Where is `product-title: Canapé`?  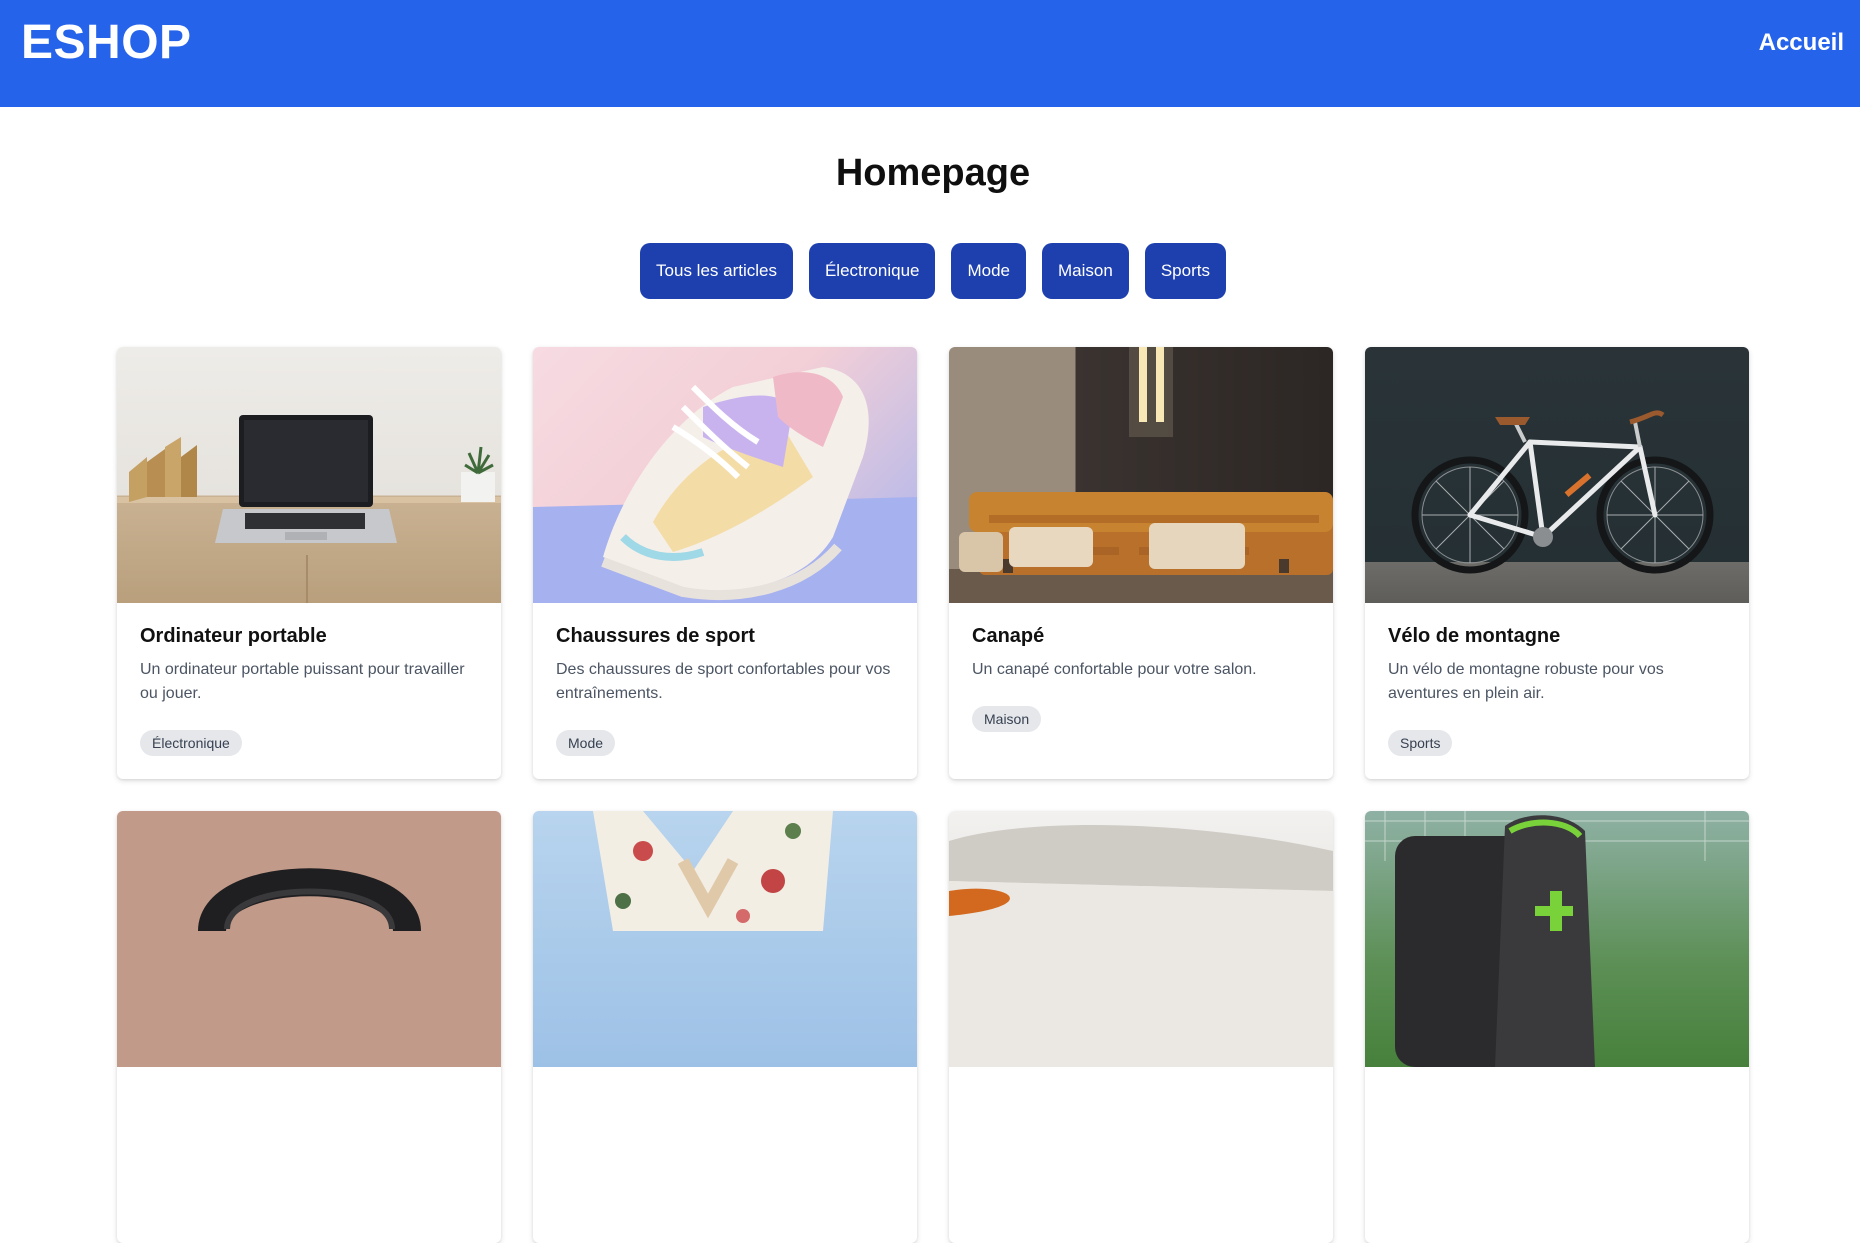
product-title: Canapé is located at coordinates (1008, 636).